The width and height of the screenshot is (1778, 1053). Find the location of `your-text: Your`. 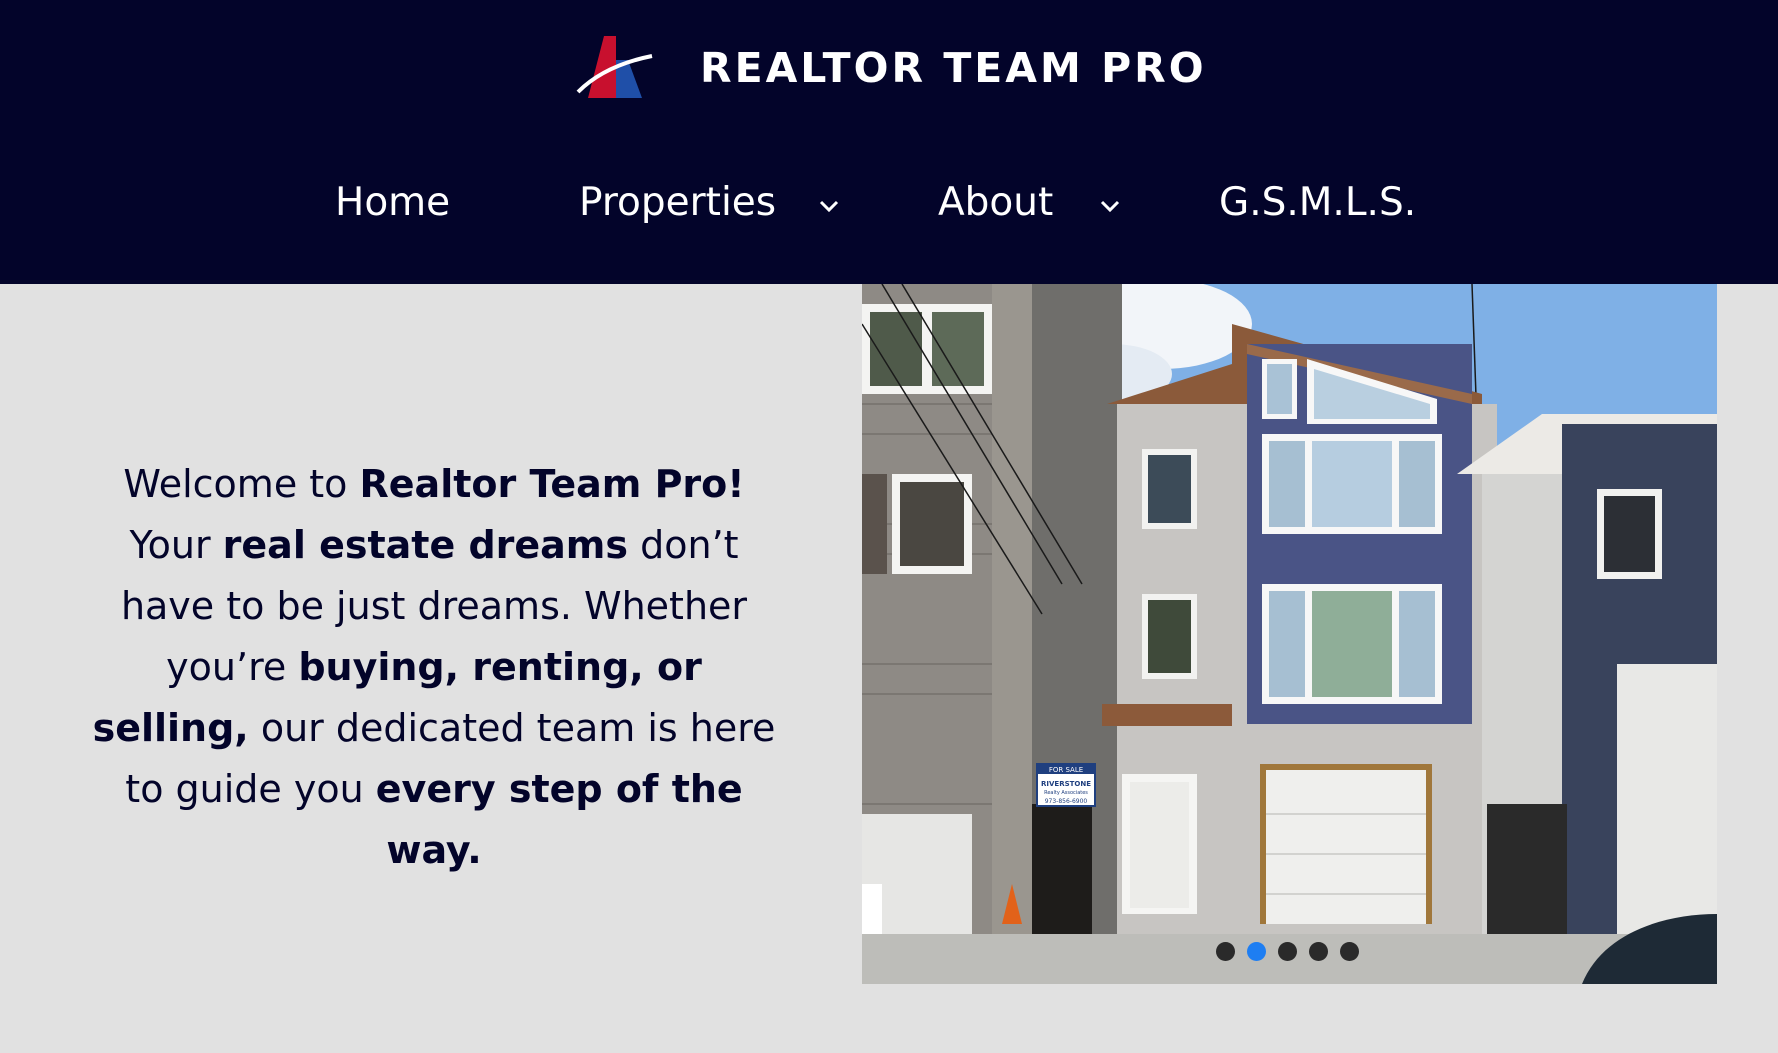

your-text: Your is located at coordinates (170, 545).